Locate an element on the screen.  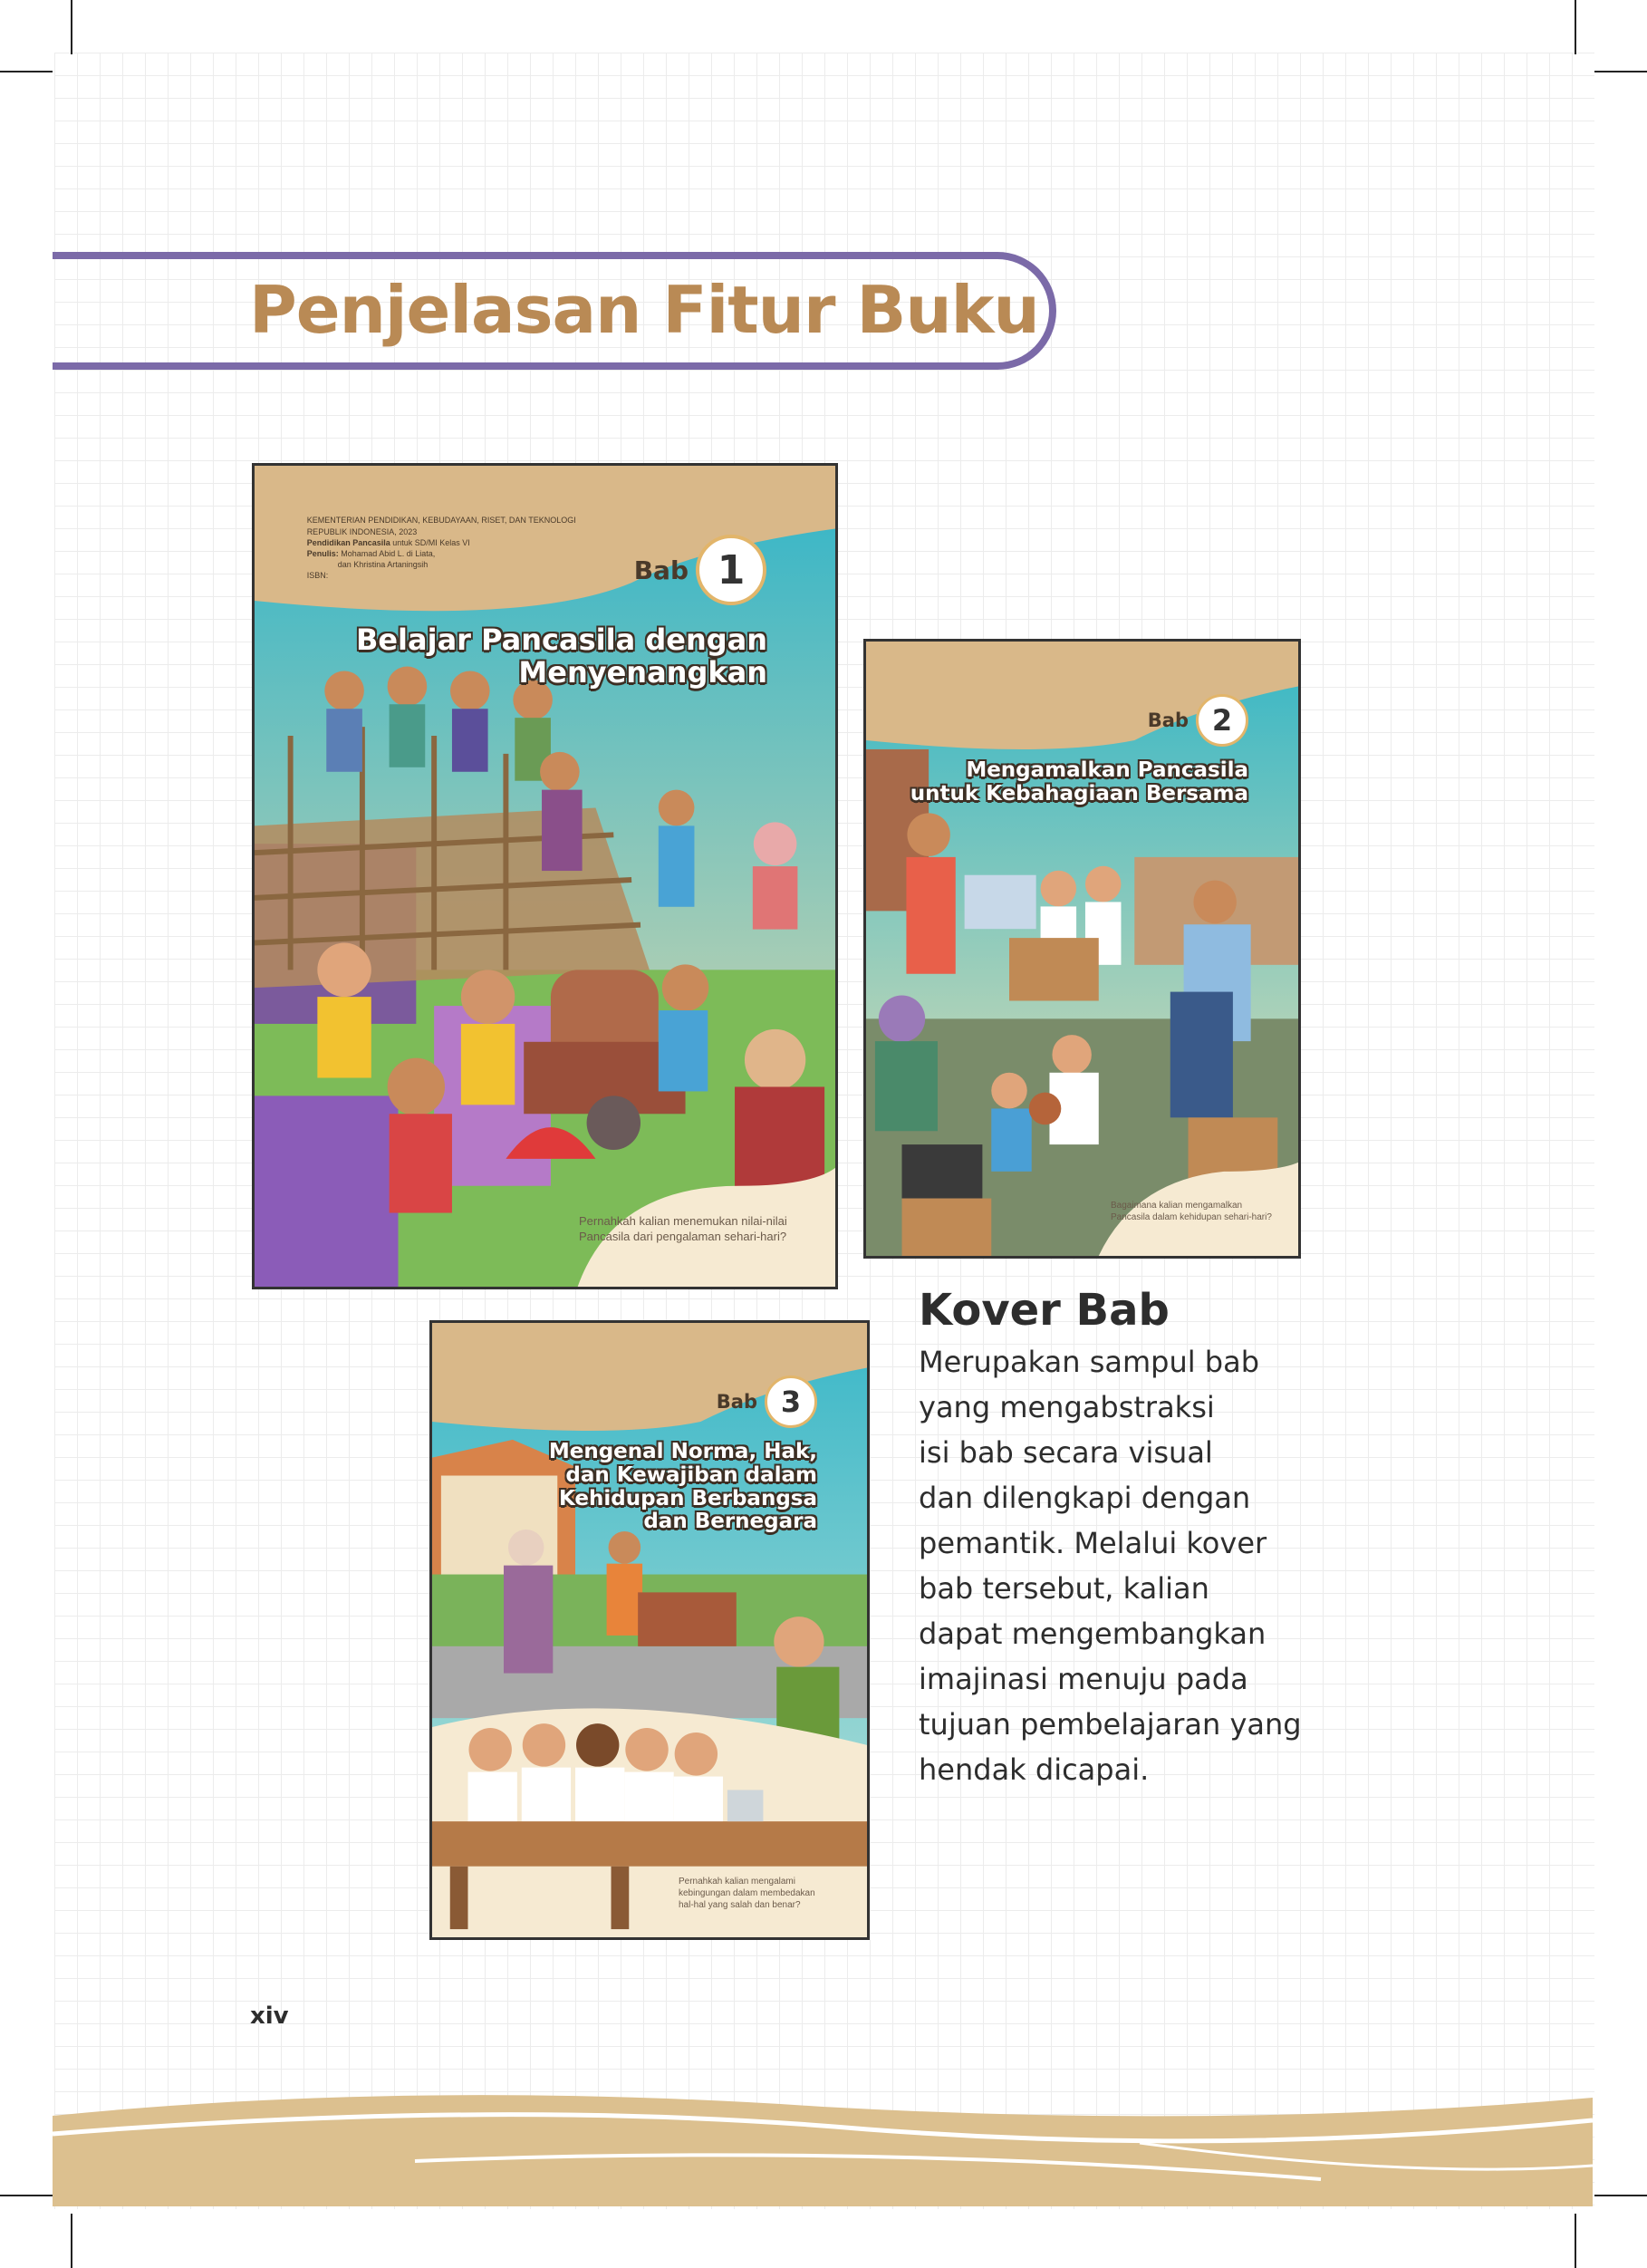
question-line: hal-hal yang salah dan benar? is located at coordinates (740, 1905).